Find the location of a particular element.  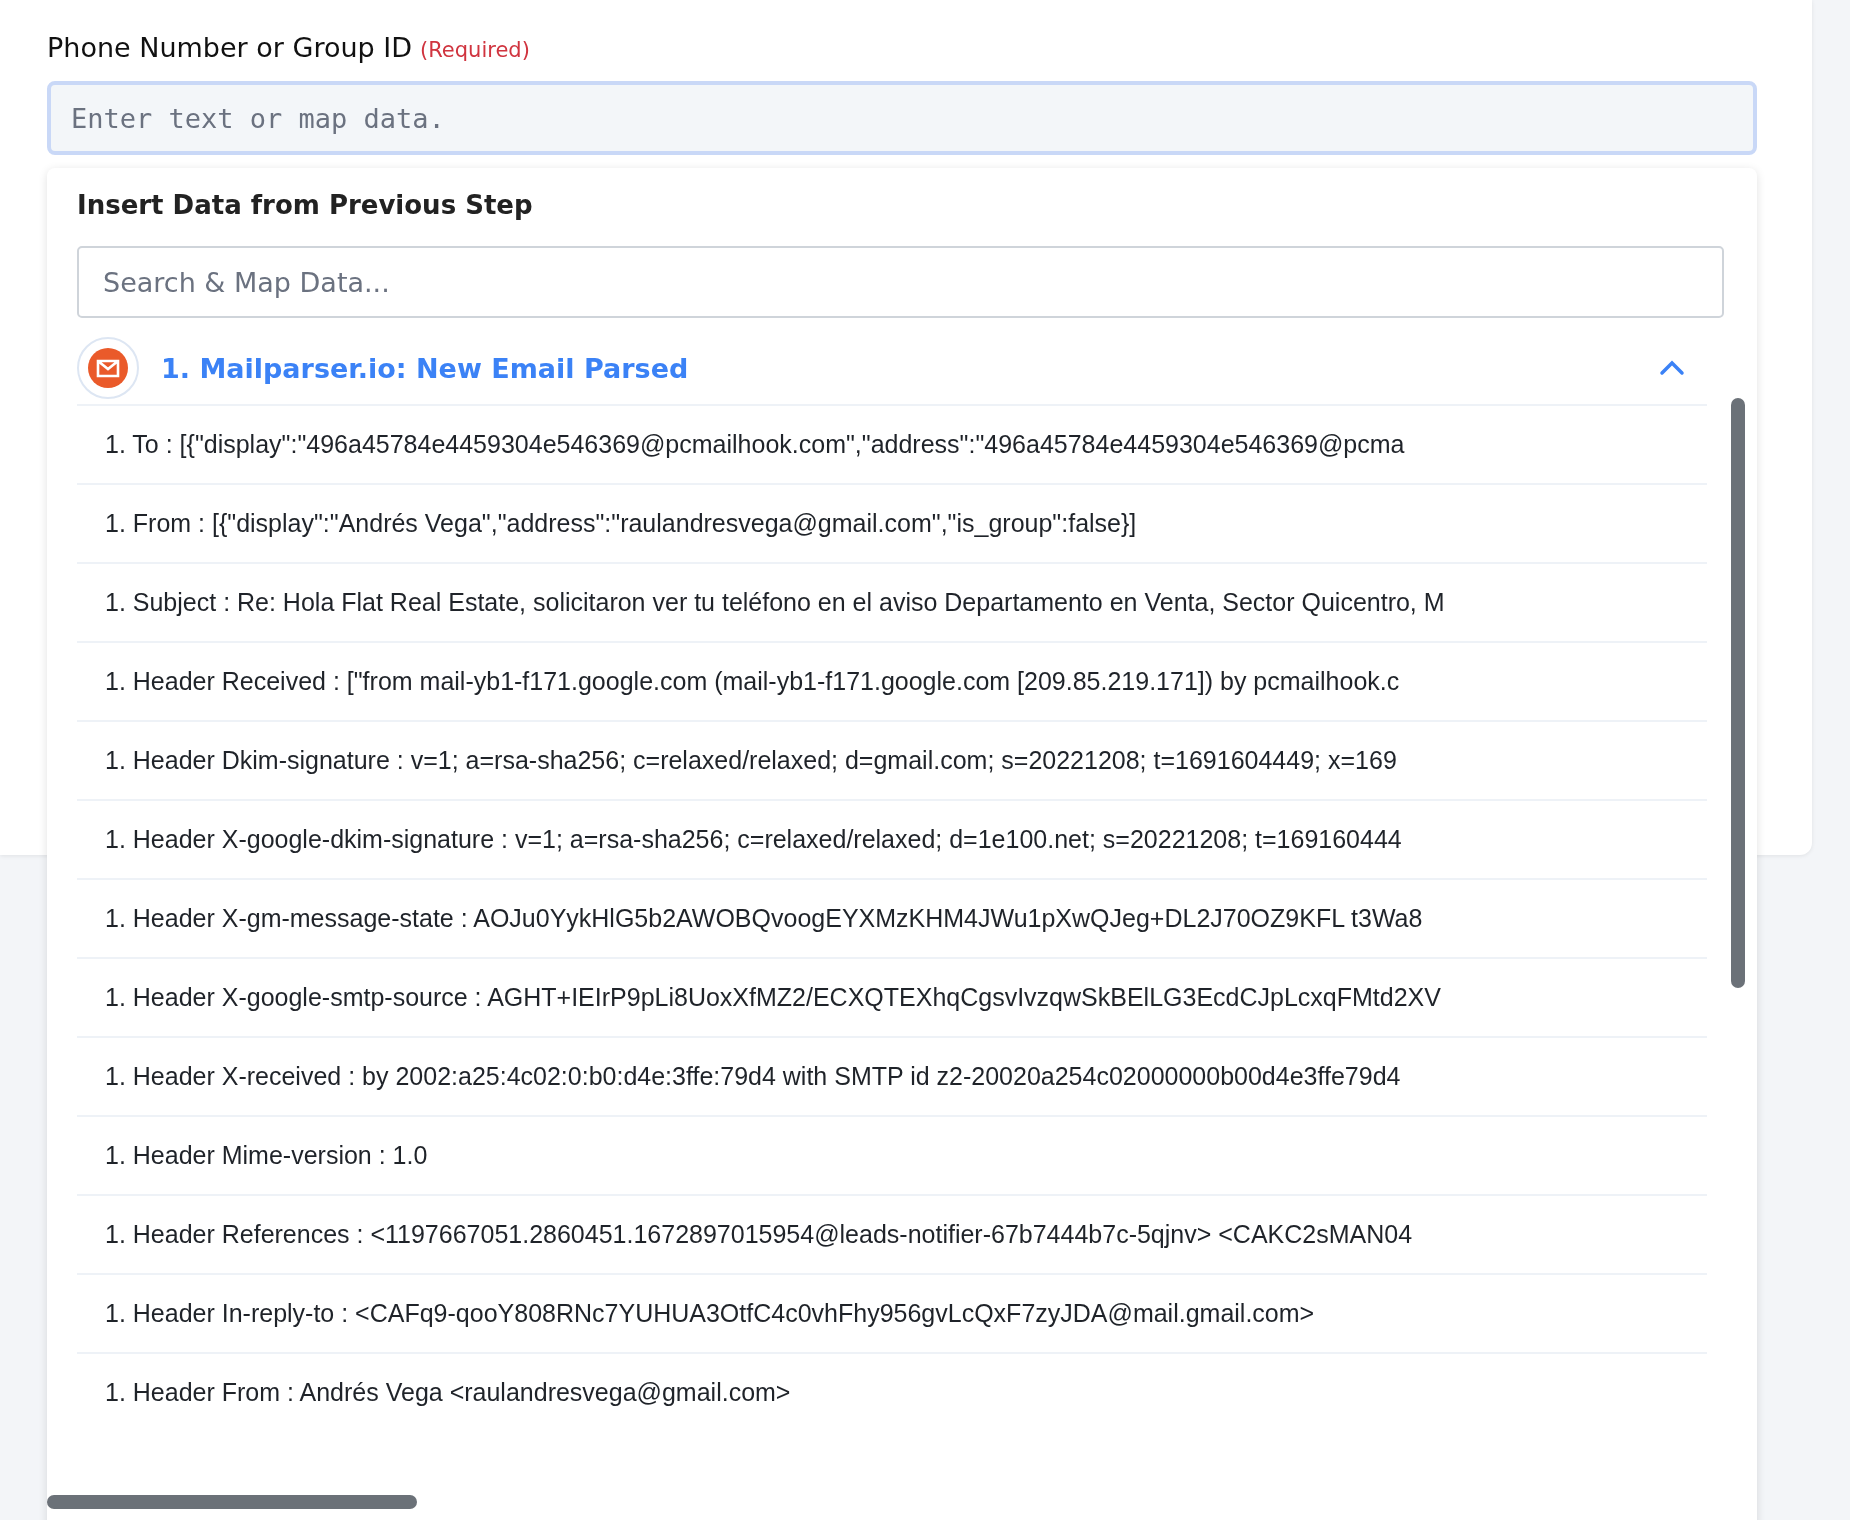

data-item: 1. Header In-reply-to : <CAFq9-qooY808RNc7YUHUA3OtfC4c0vhFhy956gvLcQxF7zyJDA@mail.gmail.com> is located at coordinates (892, 1312).